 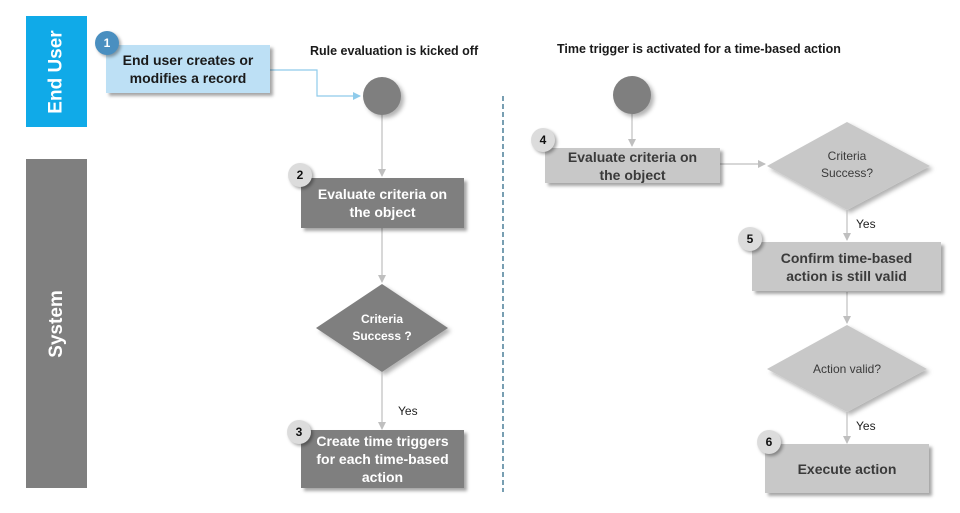 I want to click on step-5-label: Confirm time-based action is still valid, so click(x=846, y=266).